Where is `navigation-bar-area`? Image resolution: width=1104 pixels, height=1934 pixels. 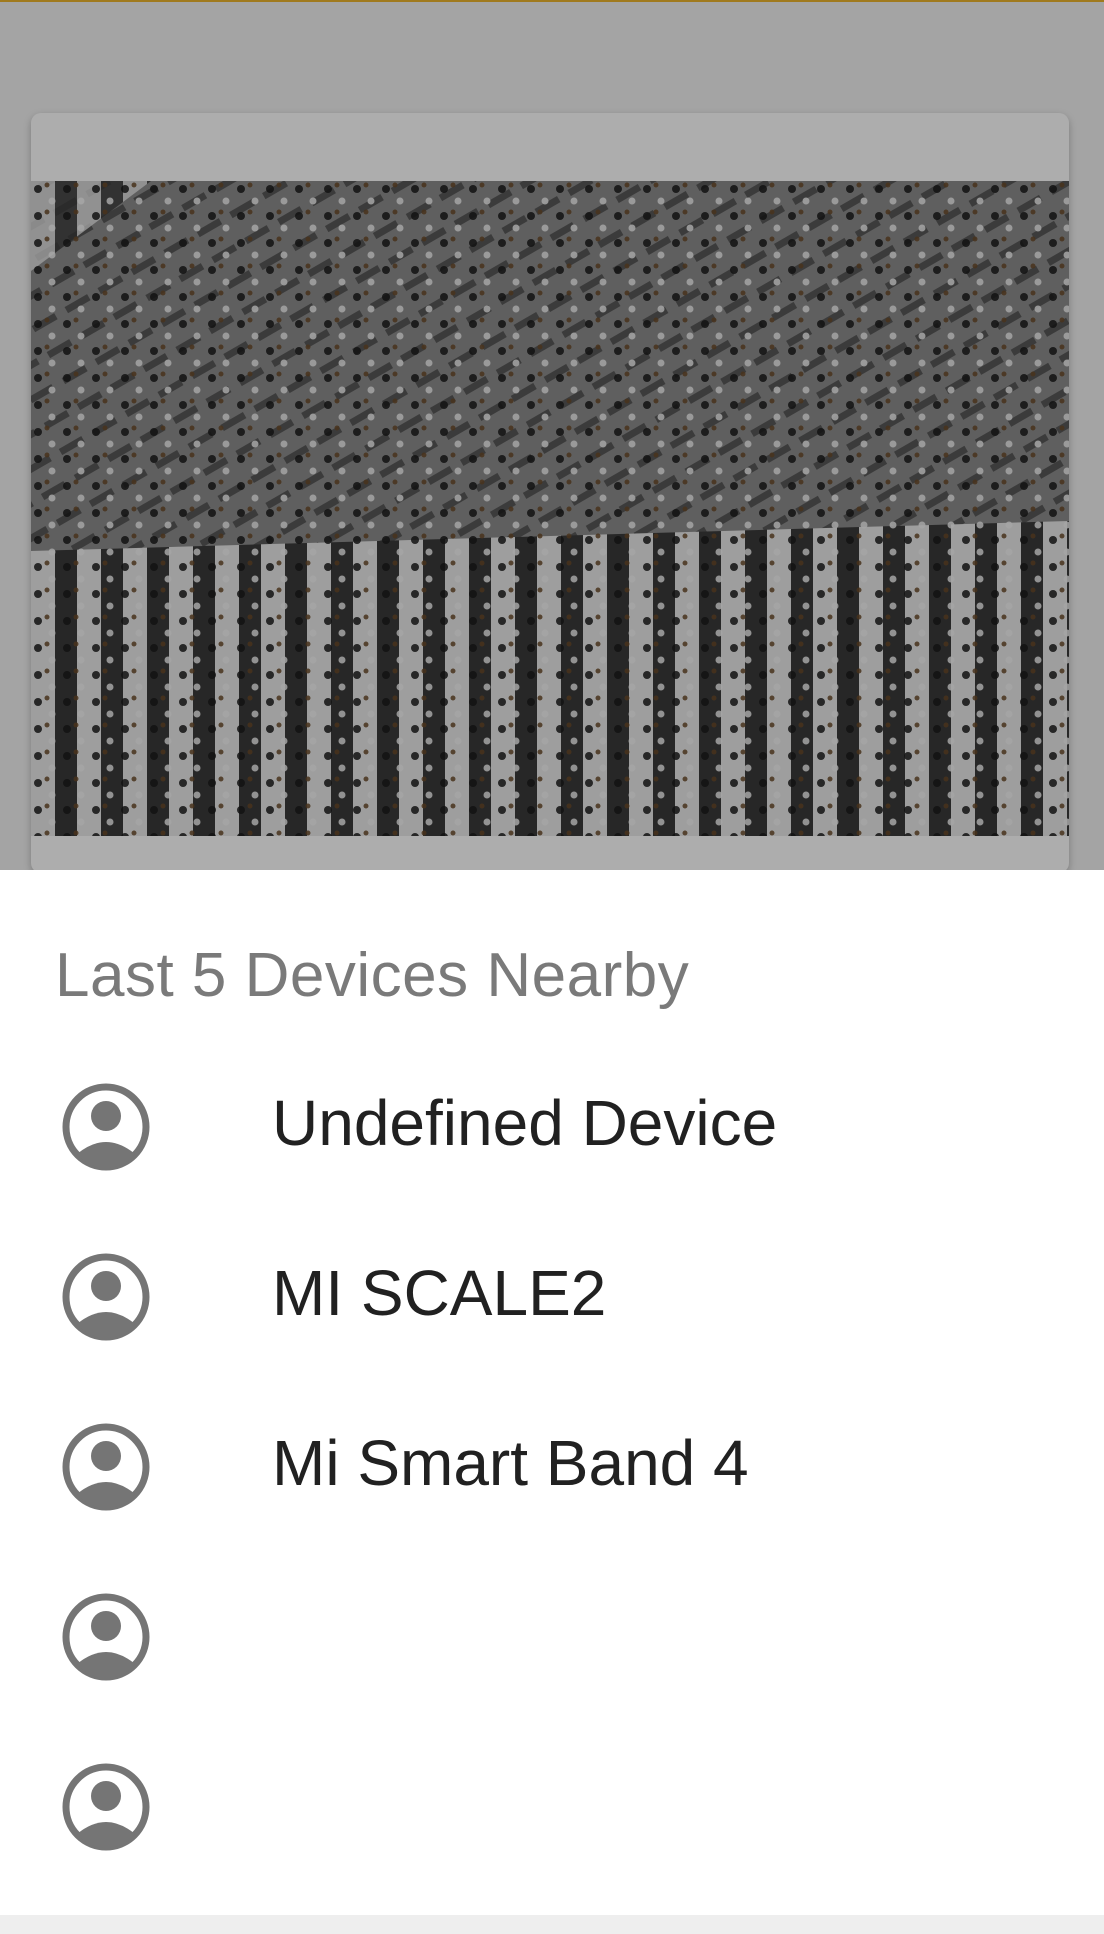 navigation-bar-area is located at coordinates (552, 1924).